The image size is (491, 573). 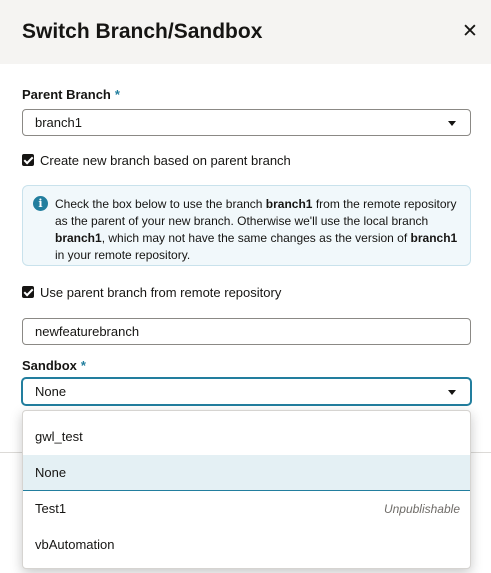 I want to click on option-label: gwl_test, so click(x=59, y=436).